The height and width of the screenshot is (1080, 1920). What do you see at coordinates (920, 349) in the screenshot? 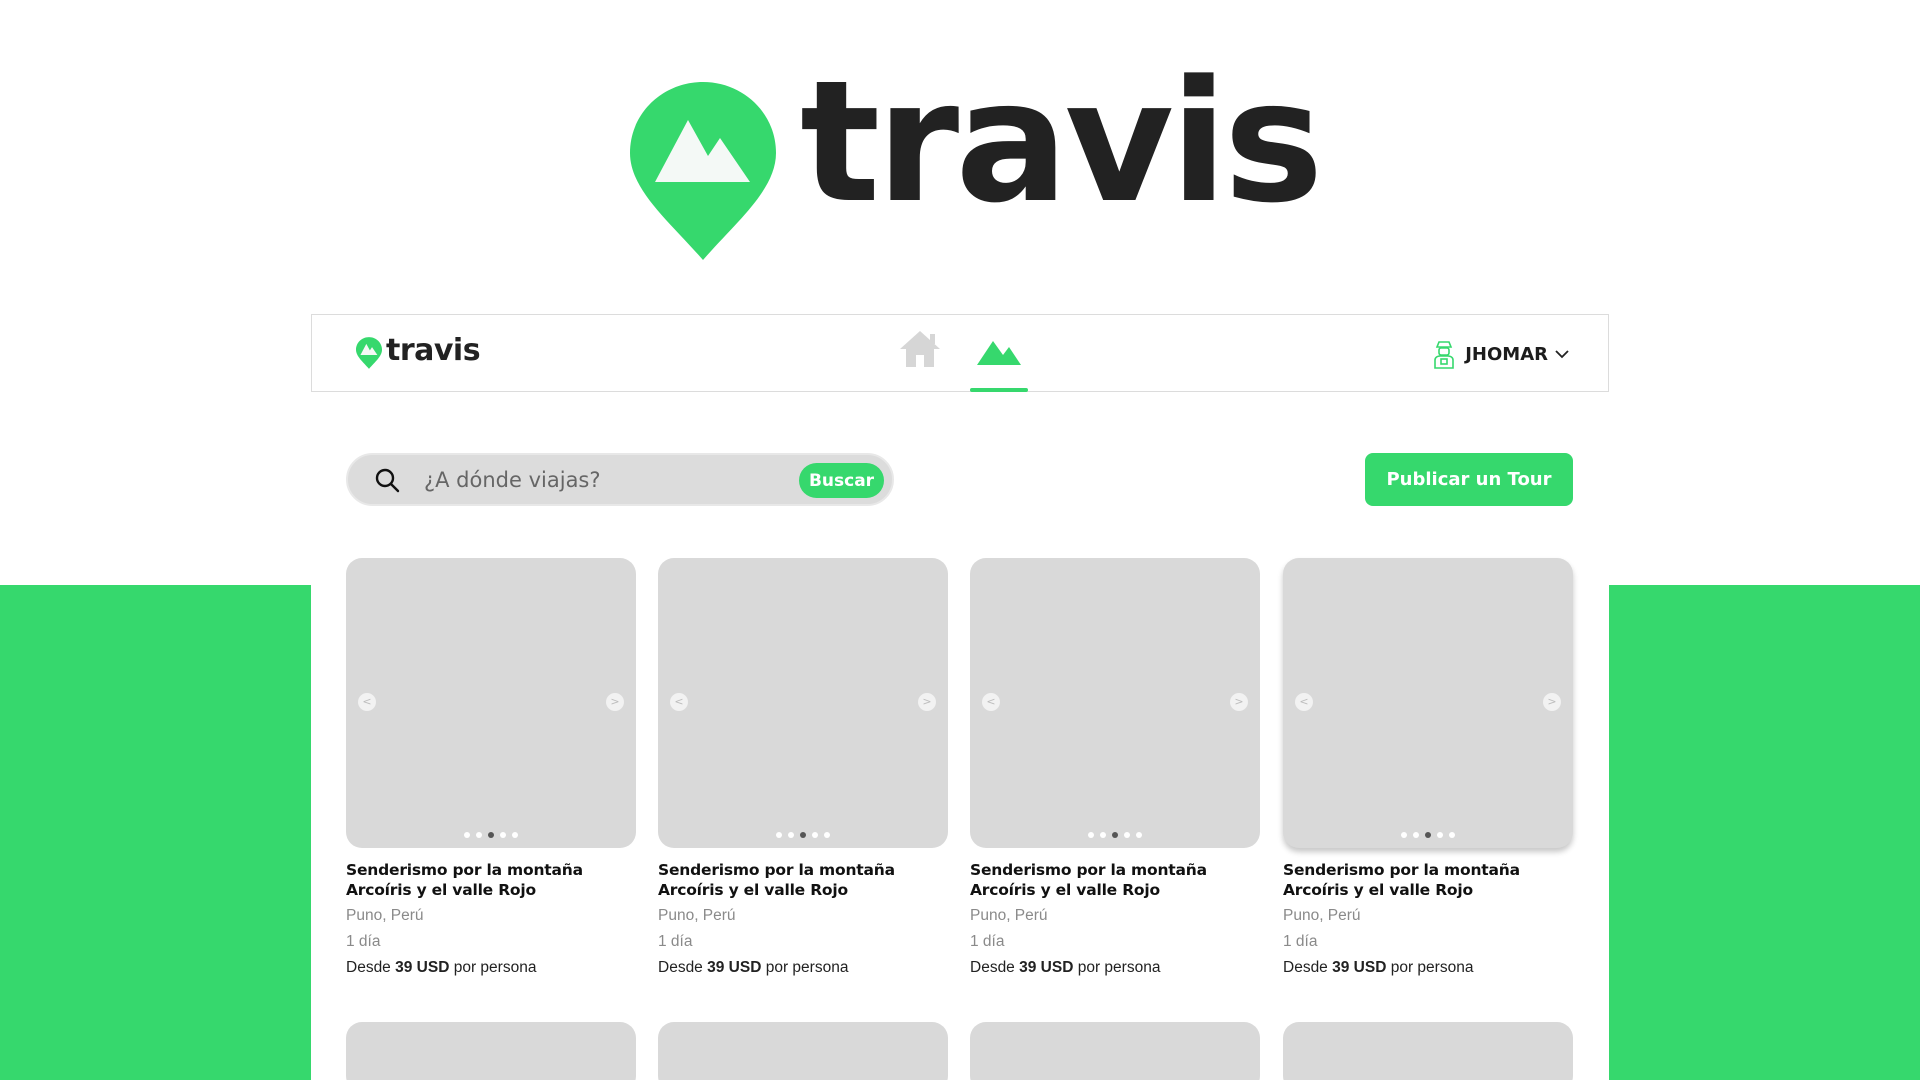
I see `home-icon` at bounding box center [920, 349].